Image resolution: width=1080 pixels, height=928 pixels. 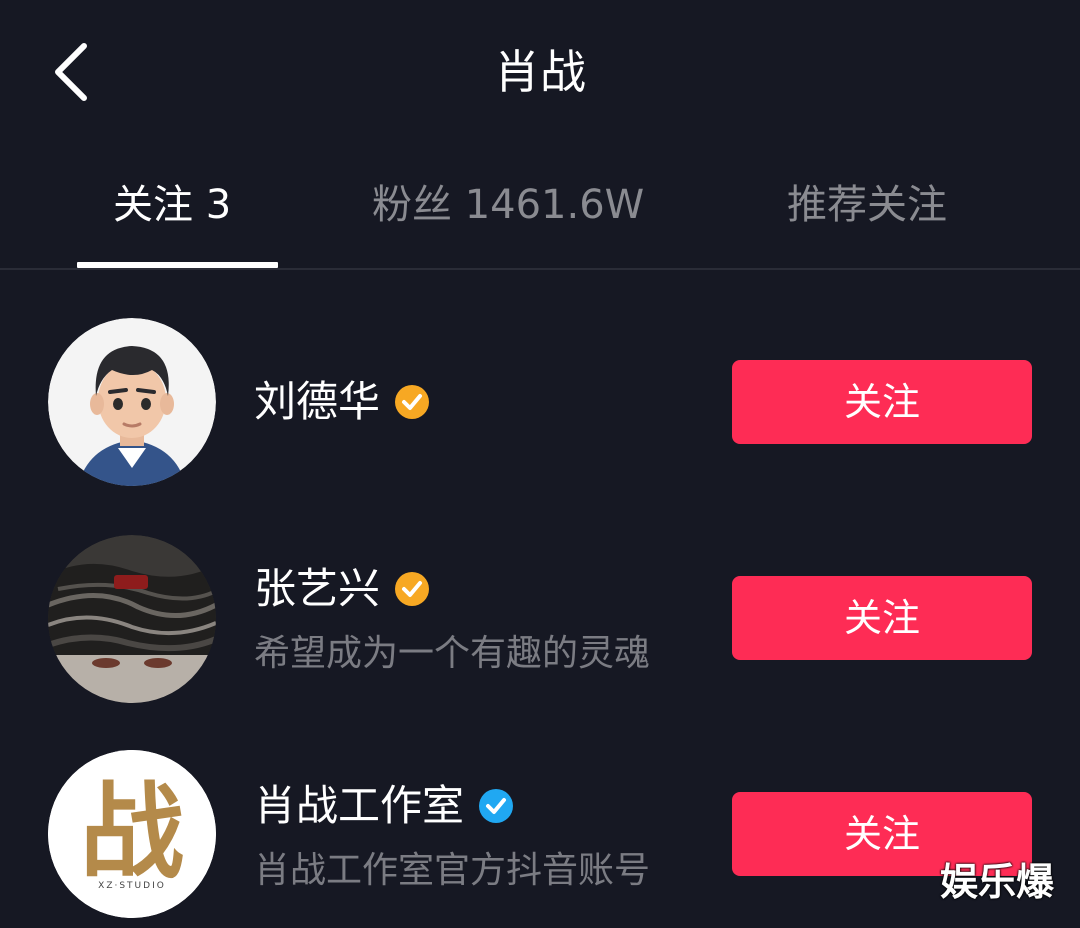 I want to click on avatar: 战 XZ·STUDIO, so click(x=132, y=834).